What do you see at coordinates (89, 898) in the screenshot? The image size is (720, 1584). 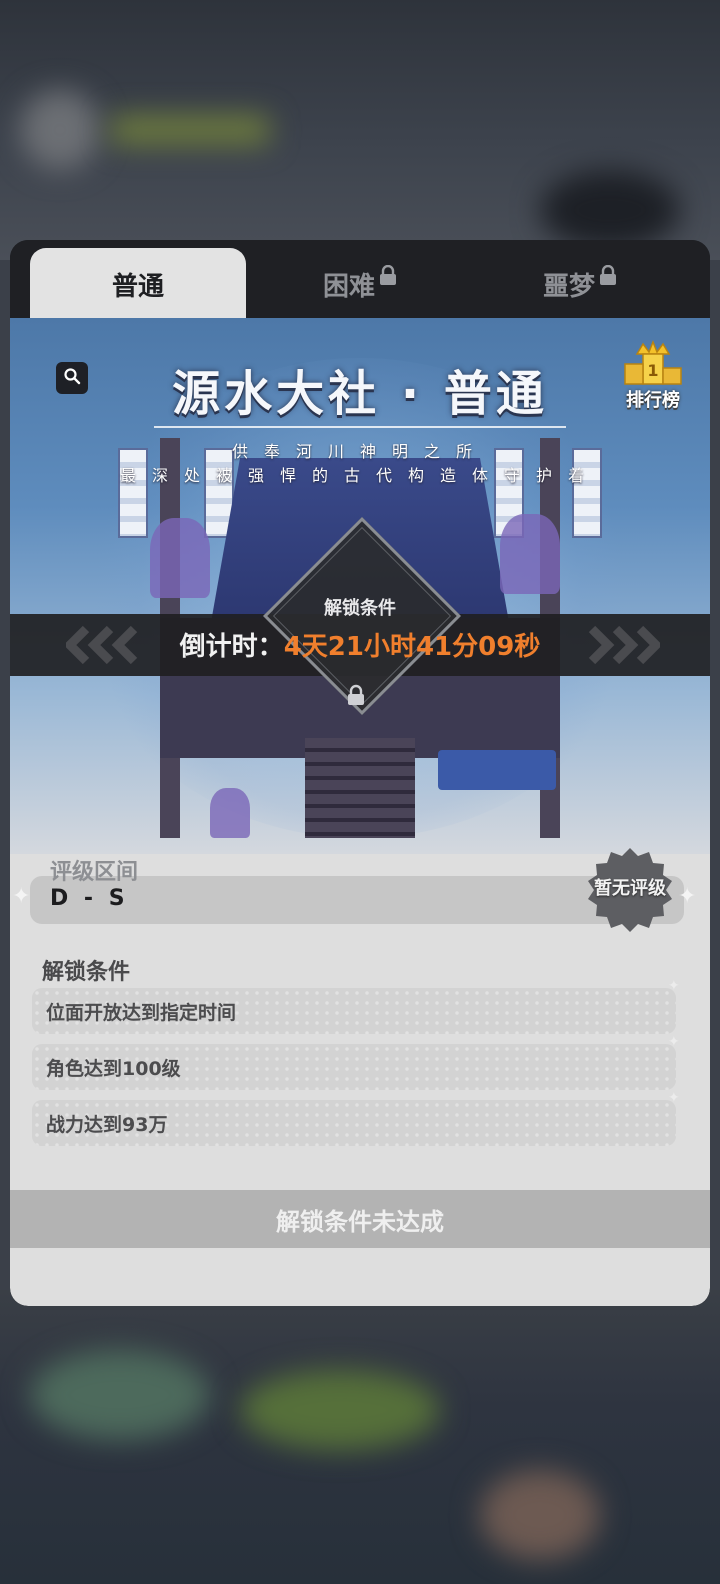 I see `rating-range-value: D - S` at bounding box center [89, 898].